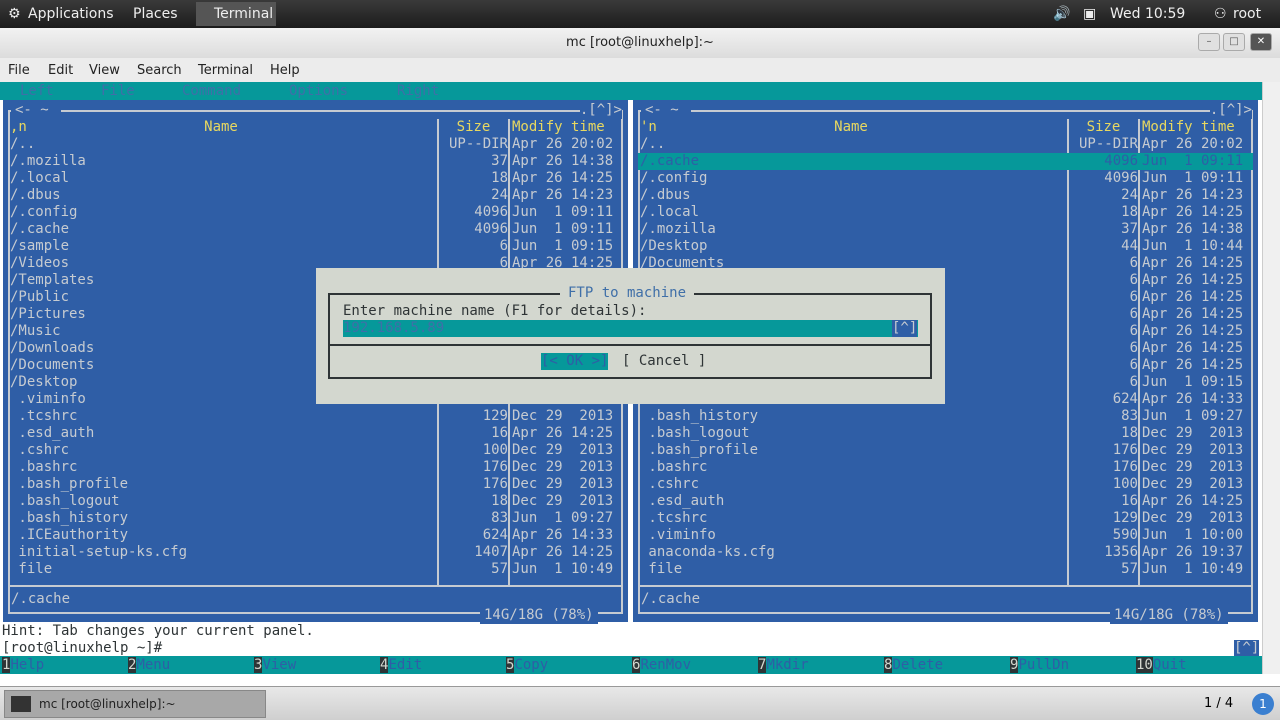 The image size is (1280, 720). What do you see at coordinates (1061, 14) in the screenshot?
I see `volume-icon: 🔊` at bounding box center [1061, 14].